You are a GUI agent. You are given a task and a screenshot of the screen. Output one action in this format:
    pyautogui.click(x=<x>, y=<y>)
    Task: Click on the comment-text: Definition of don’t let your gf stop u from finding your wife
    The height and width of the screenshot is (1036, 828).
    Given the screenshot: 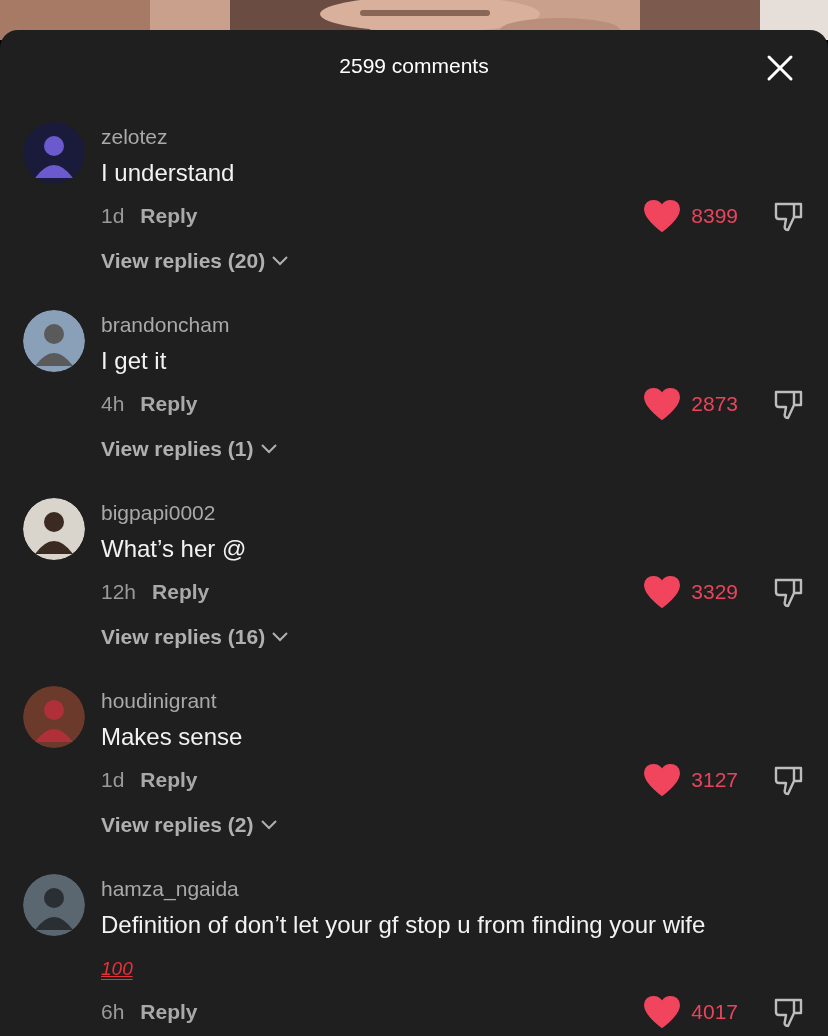 What is the action you would take?
    pyautogui.click(x=403, y=924)
    